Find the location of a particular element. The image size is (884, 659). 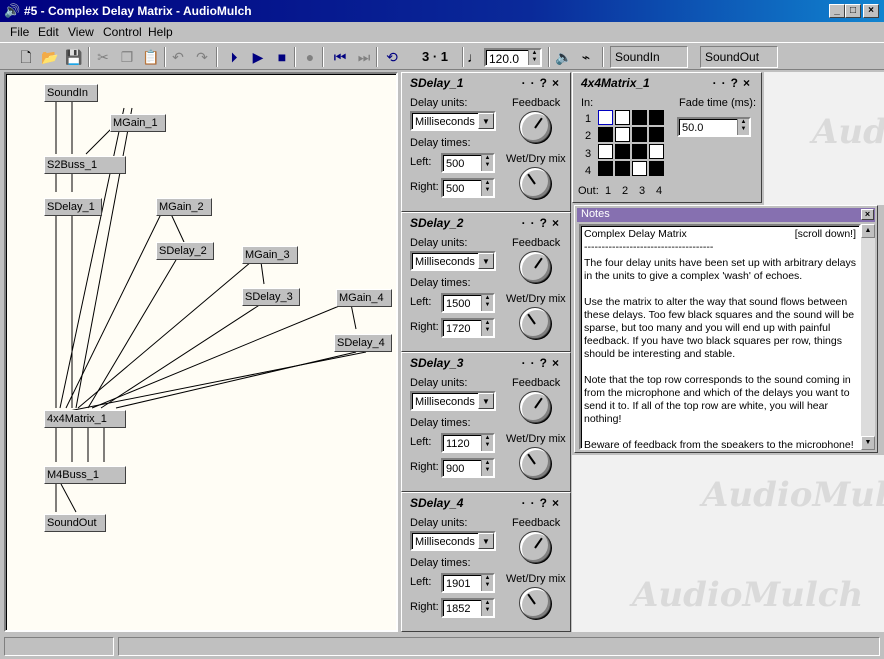

node-sdelay-4: SDelay_4 is located at coordinates (363, 343).